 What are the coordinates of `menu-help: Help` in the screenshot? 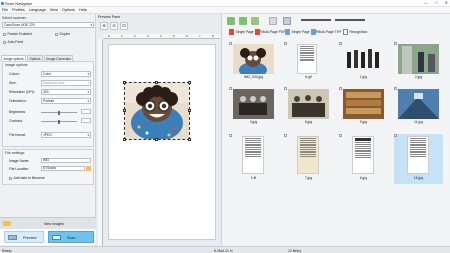 It's located at (83, 10).